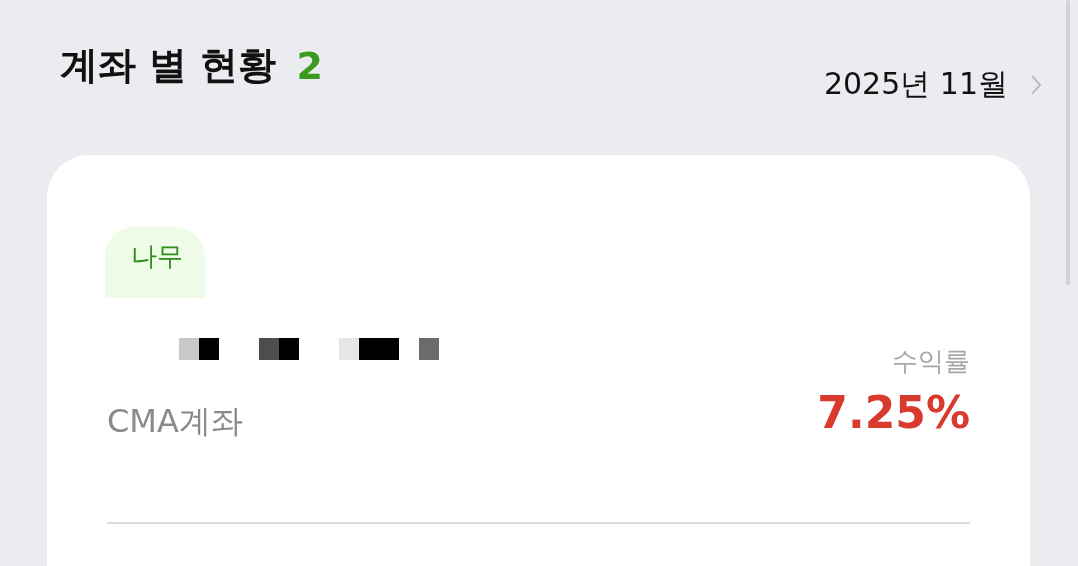 This screenshot has width=1078, height=566. Describe the element at coordinates (175, 421) in the screenshot. I see `account-type: CMA계좌` at that location.